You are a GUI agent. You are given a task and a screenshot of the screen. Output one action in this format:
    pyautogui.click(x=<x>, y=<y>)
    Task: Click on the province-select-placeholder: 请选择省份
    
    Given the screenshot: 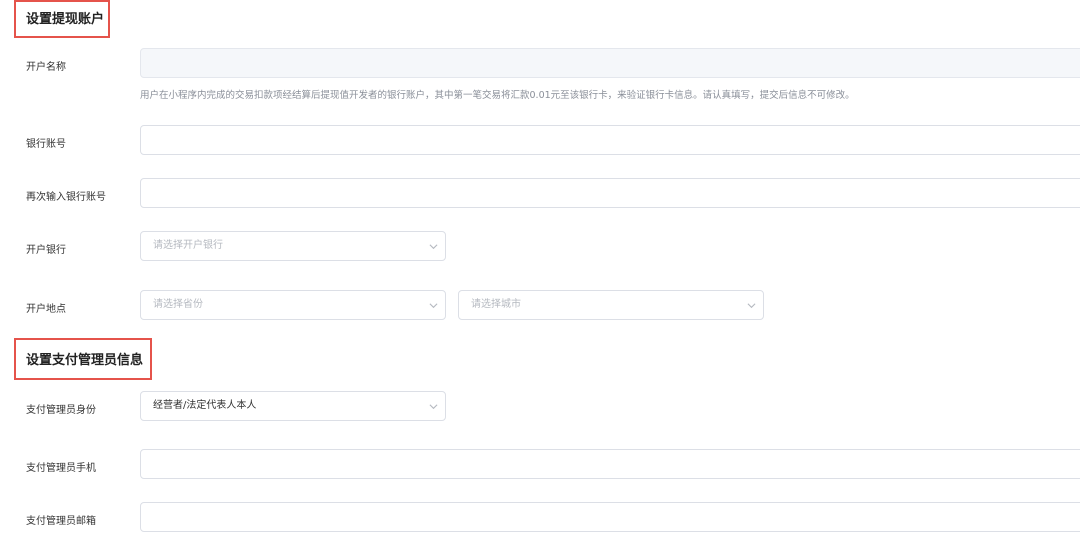 What is the action you would take?
    pyautogui.click(x=178, y=304)
    